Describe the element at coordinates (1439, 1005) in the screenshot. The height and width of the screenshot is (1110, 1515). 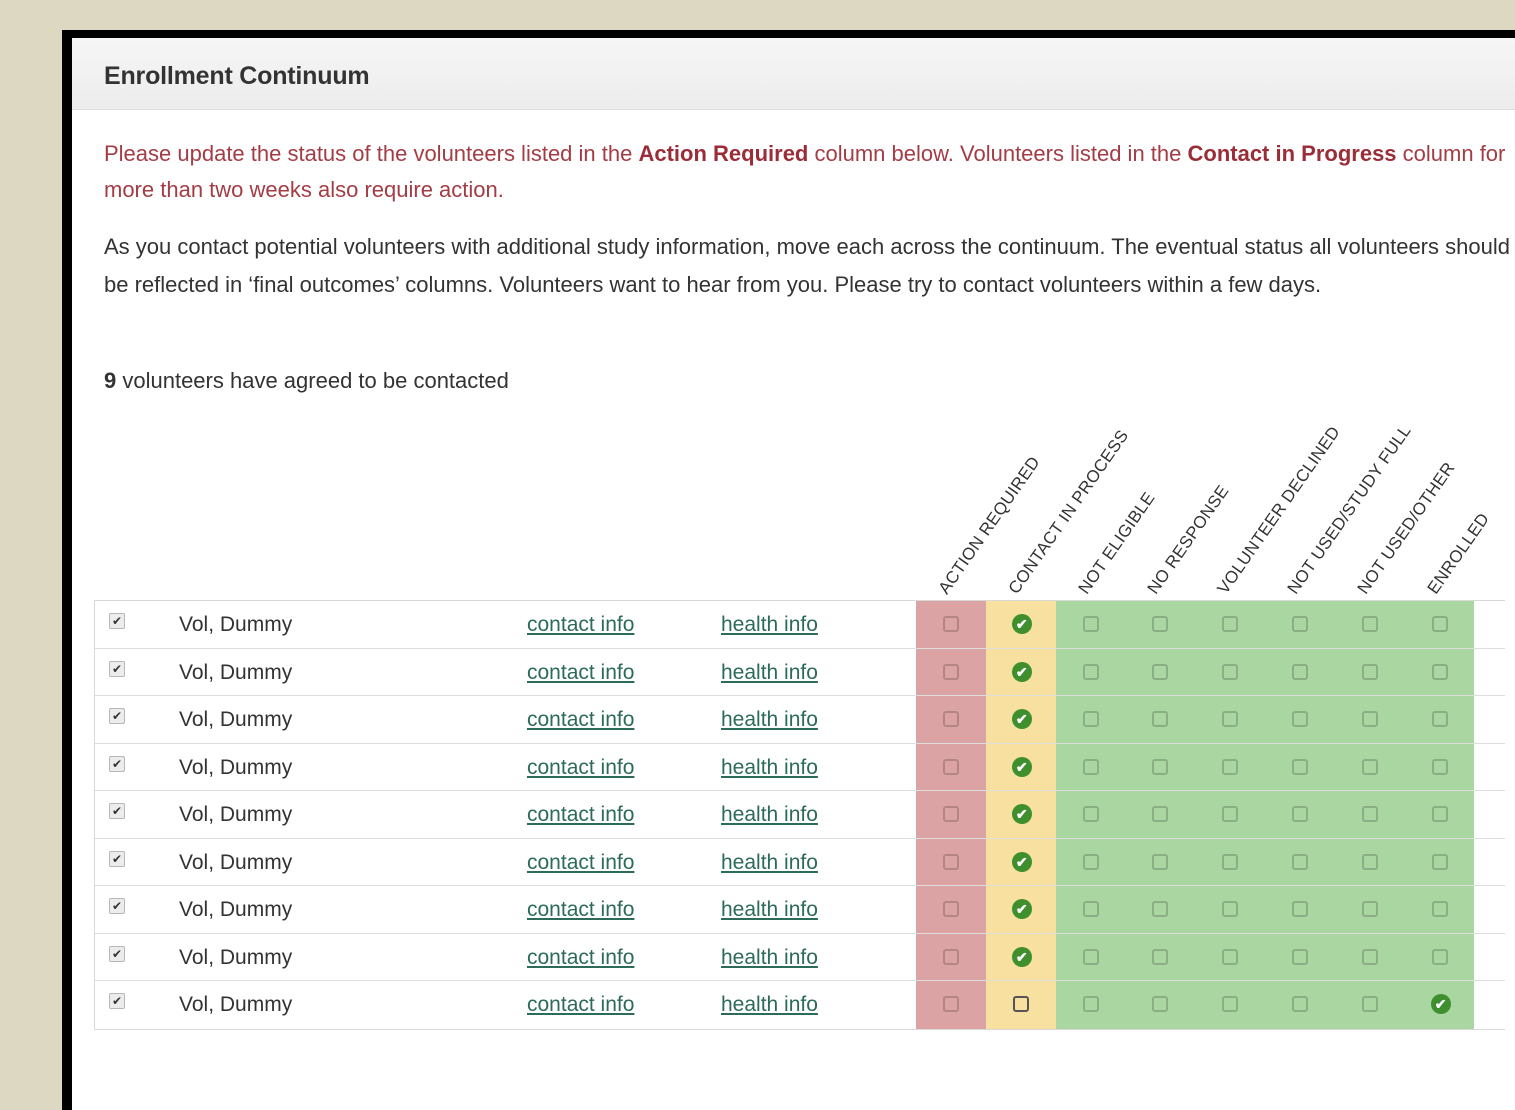
I see `status-cell-enrolled: ✔` at that location.